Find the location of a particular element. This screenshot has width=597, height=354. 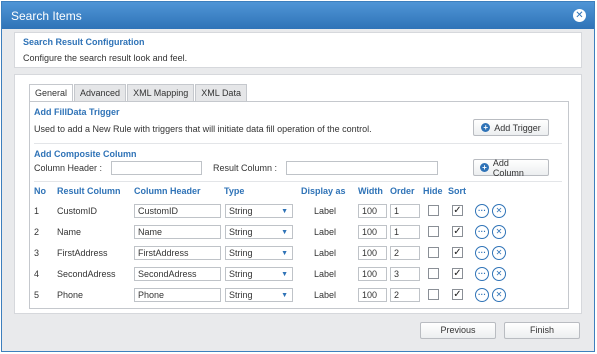

tab-bar: General Advanced XML Mapping XML Data is located at coordinates (138, 93).